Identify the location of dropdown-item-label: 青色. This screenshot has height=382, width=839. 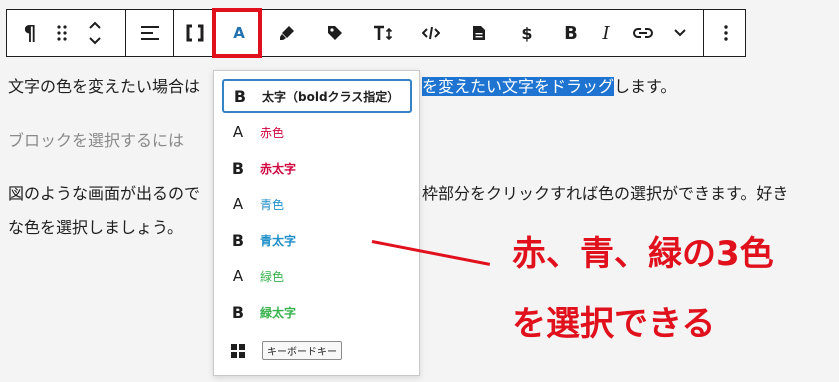
(272, 204).